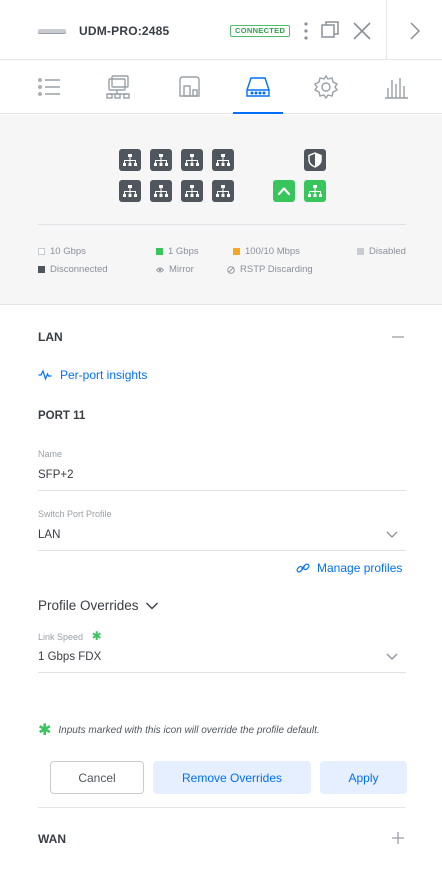  What do you see at coordinates (69, 657) in the screenshot?
I see `link-speed-select: 1 Gbps FDX` at bounding box center [69, 657].